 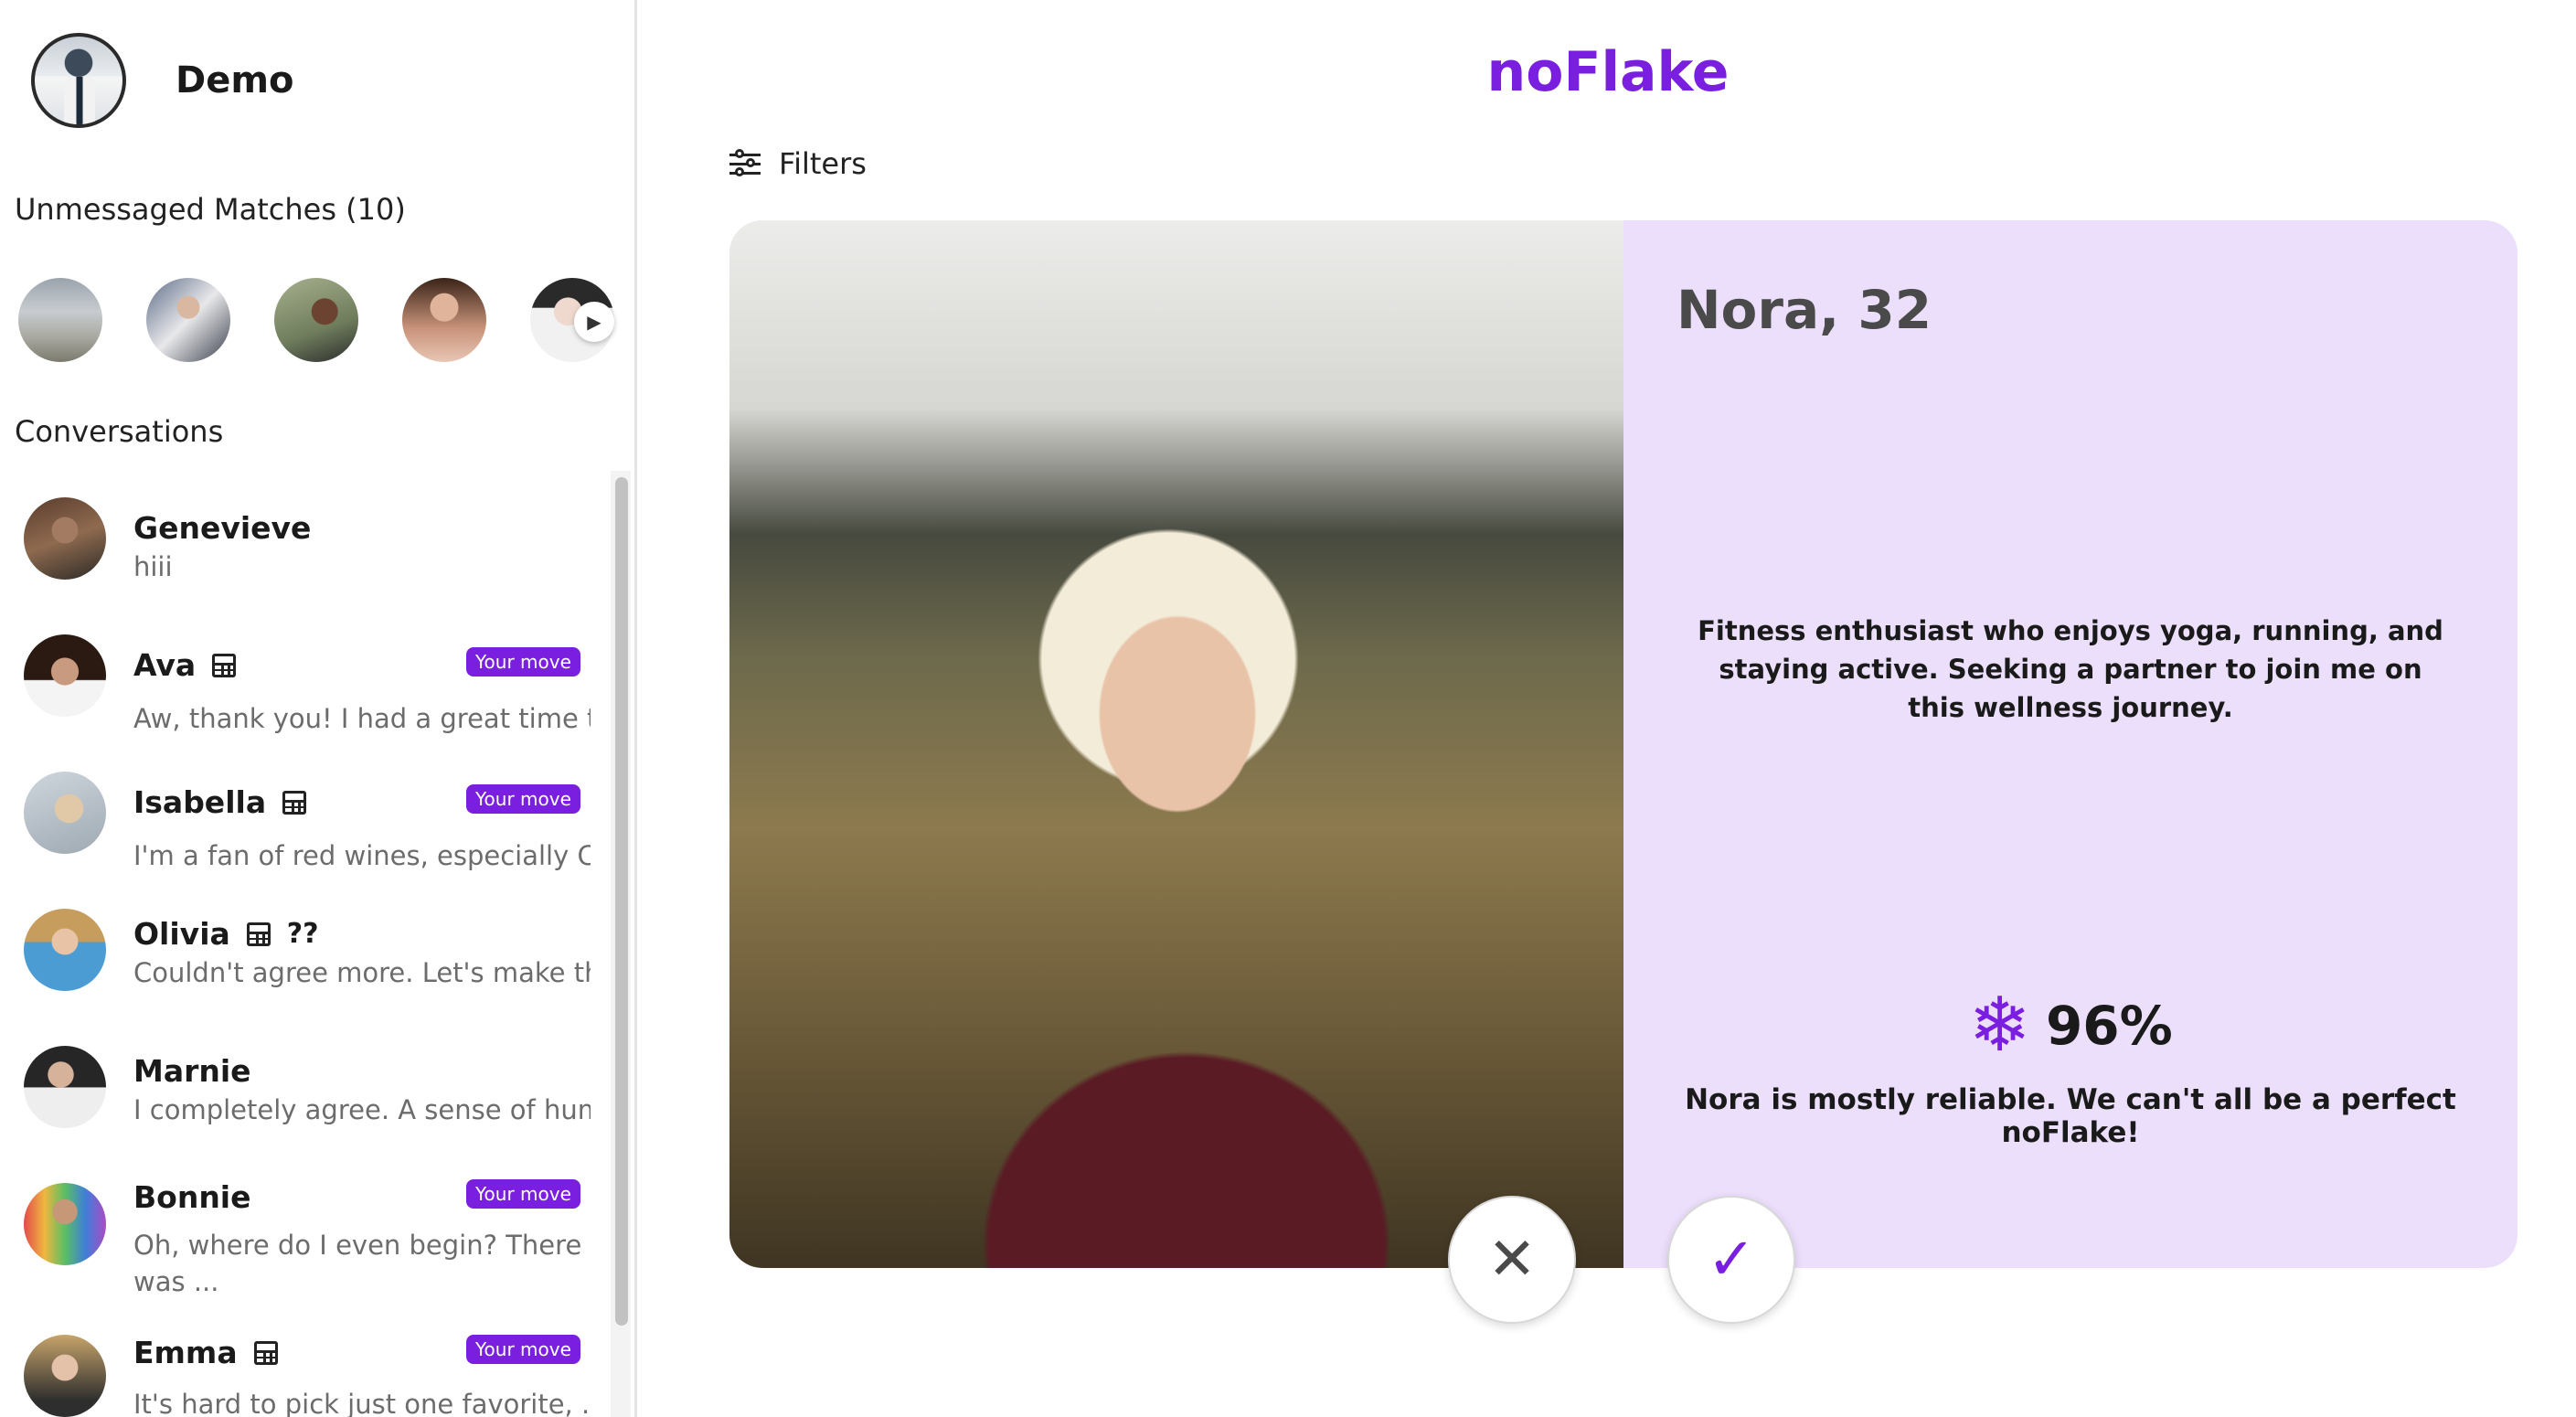 I want to click on conversation-header: Ava, so click(x=185, y=665).